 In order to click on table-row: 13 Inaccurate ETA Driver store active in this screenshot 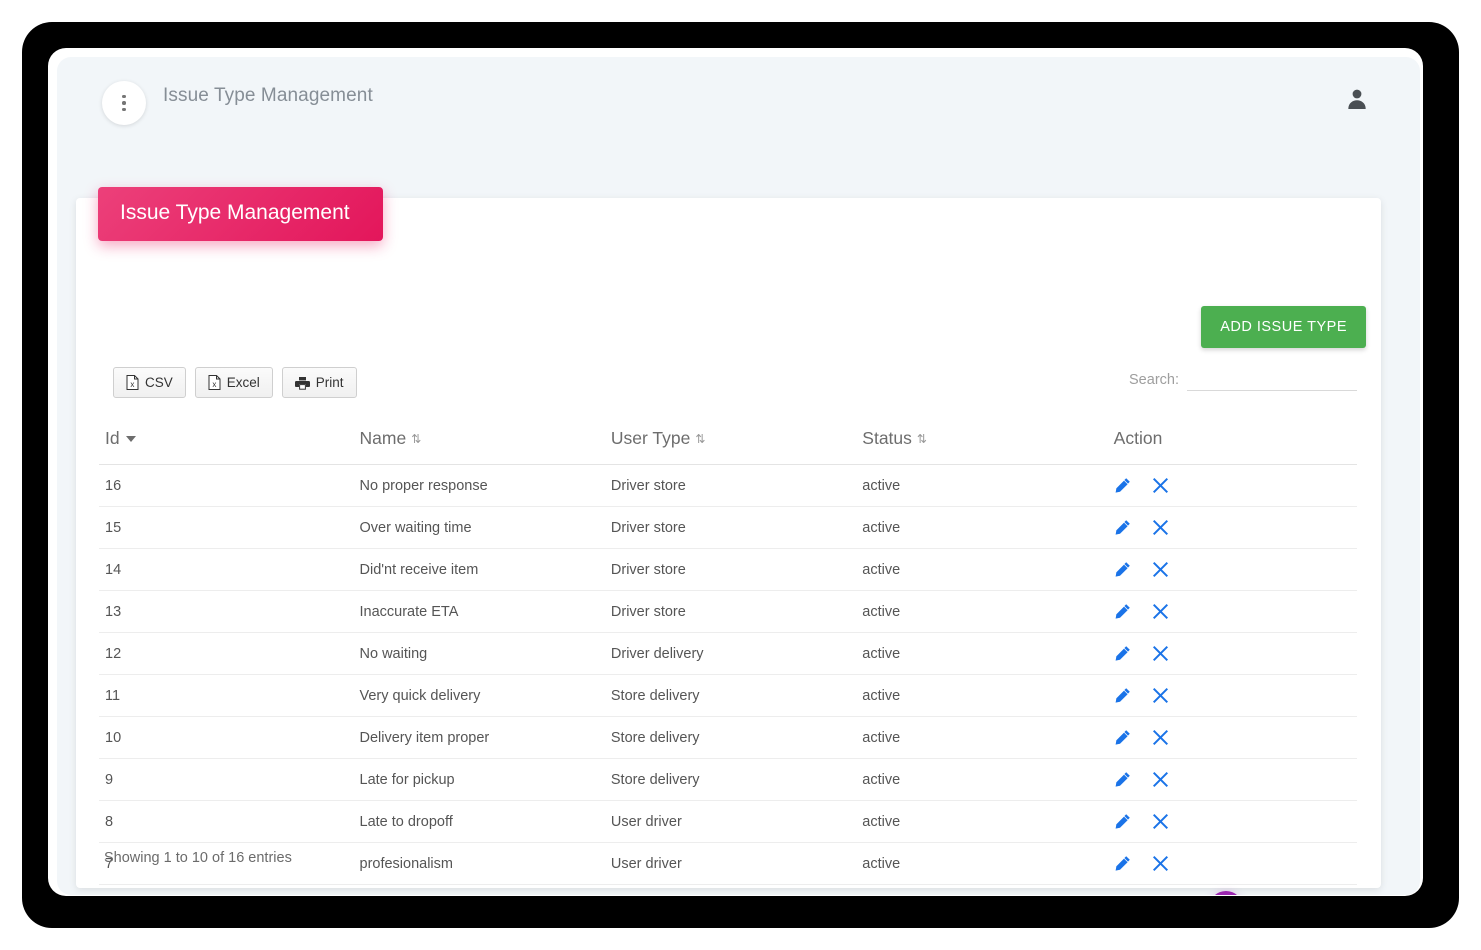, I will do `click(728, 611)`.